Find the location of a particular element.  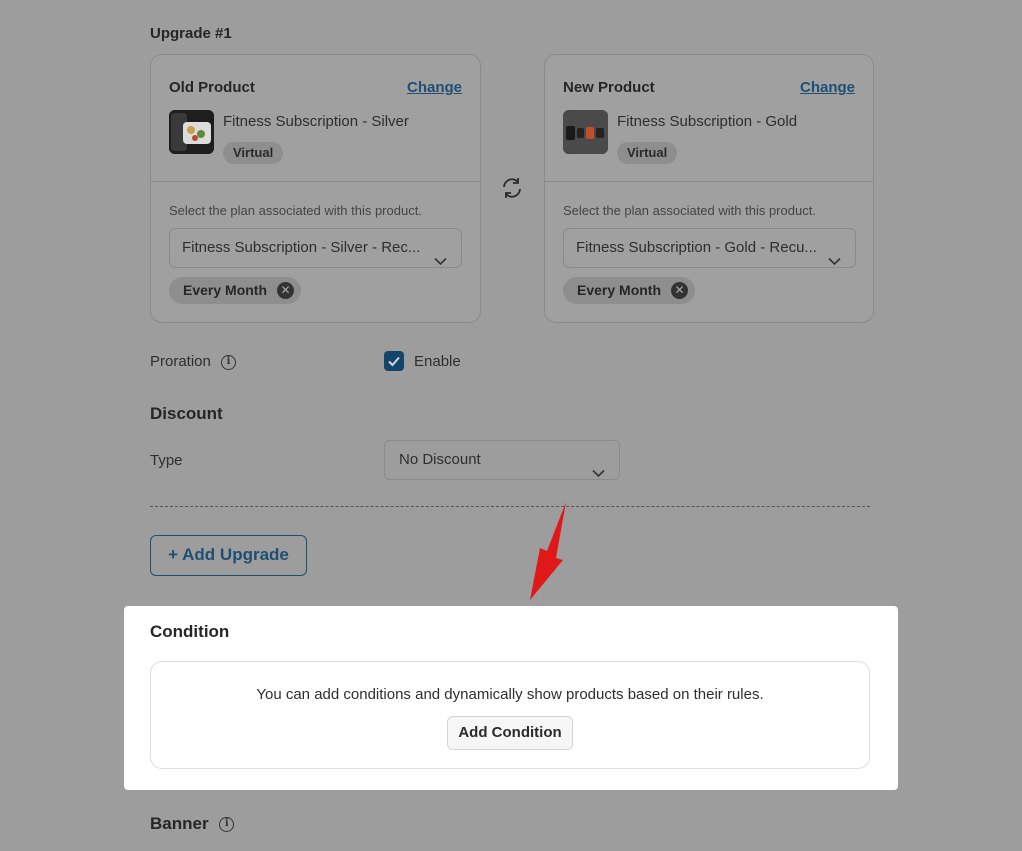

add-upgrade-button: + Add Upgrade is located at coordinates (228, 555).